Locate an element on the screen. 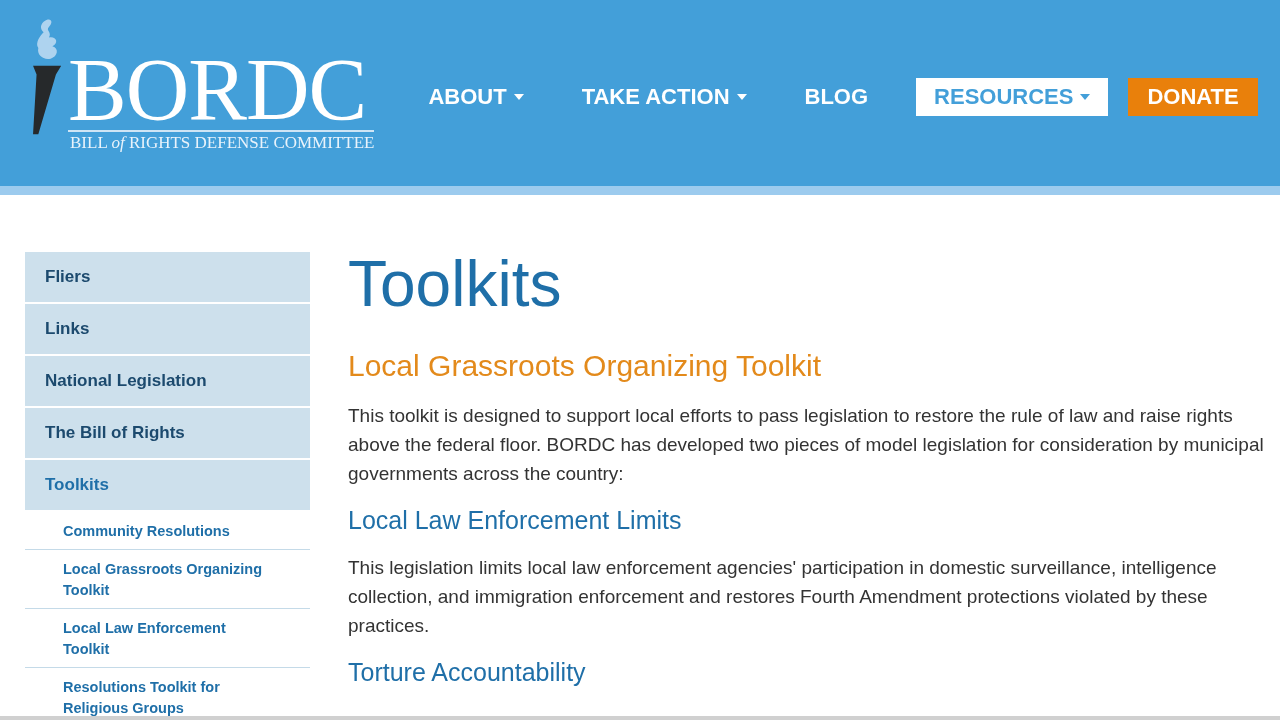 The width and height of the screenshot is (1280, 720). sidebar-subitem: Local Law Enforcement Toolkit is located at coordinates (167, 638).